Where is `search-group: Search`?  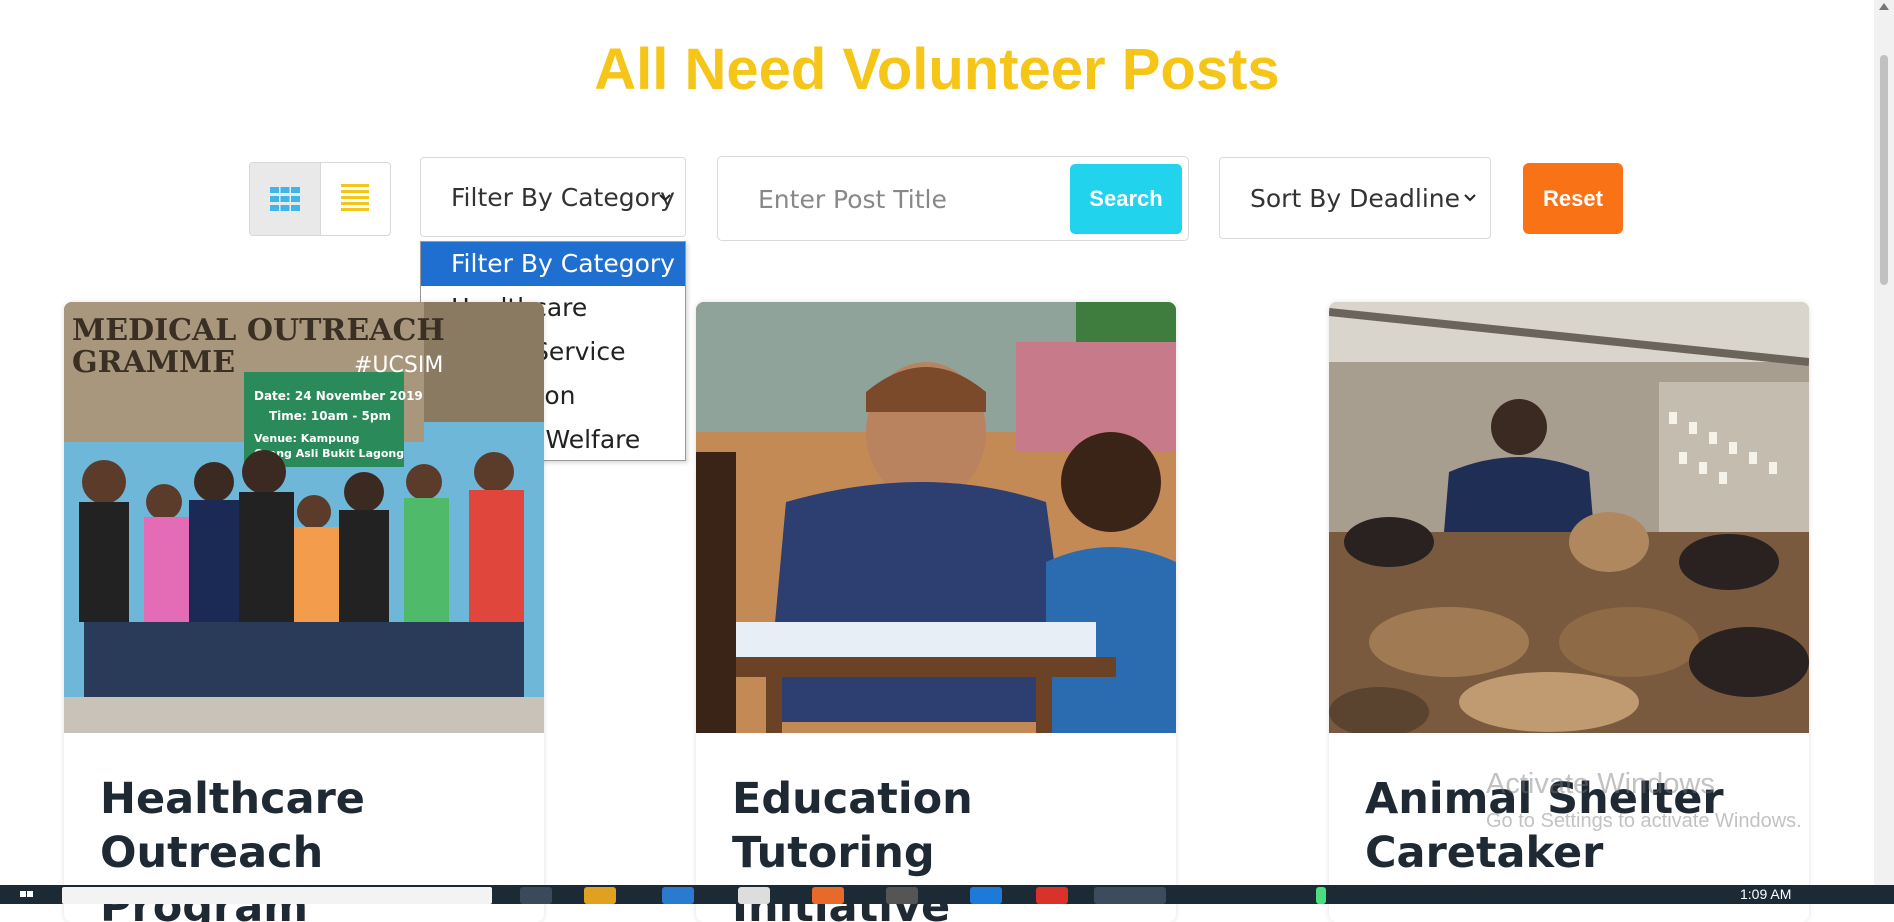
search-group: Search is located at coordinates (953, 198).